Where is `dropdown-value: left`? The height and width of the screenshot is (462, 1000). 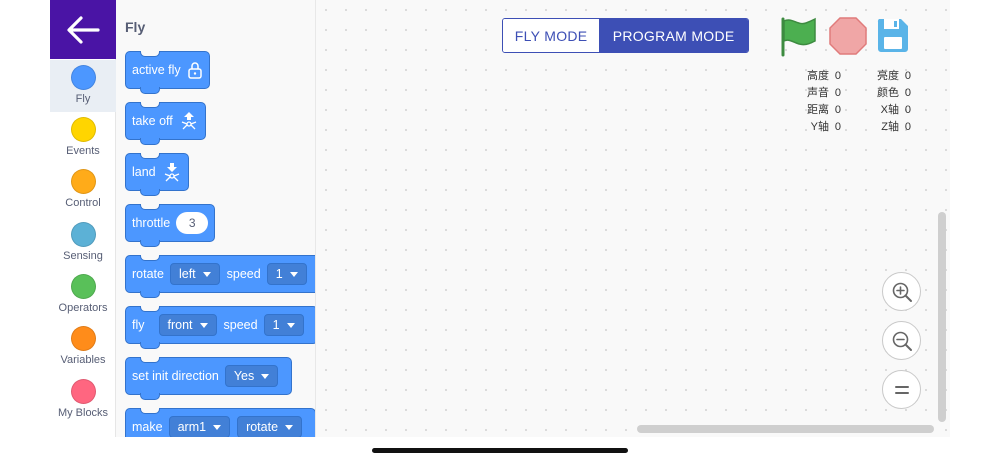
dropdown-value: left is located at coordinates (187, 274).